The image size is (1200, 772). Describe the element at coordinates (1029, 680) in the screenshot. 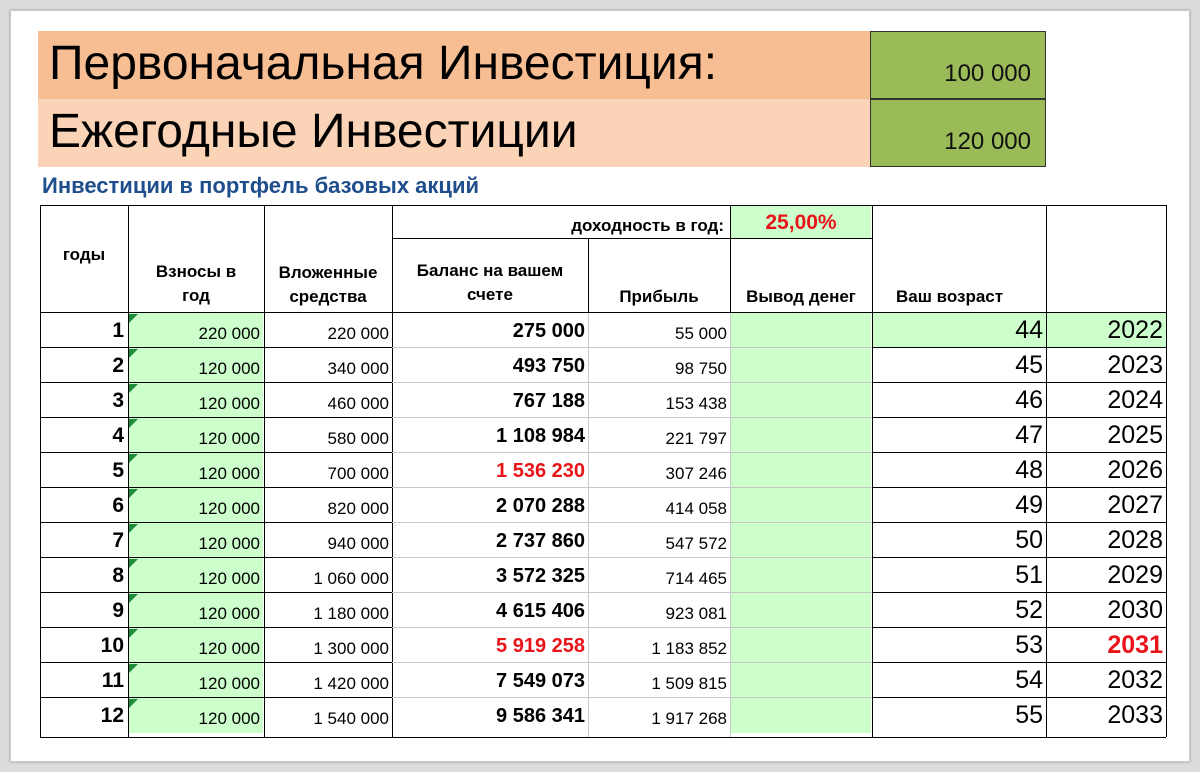

I see `age-value: 54` at that location.